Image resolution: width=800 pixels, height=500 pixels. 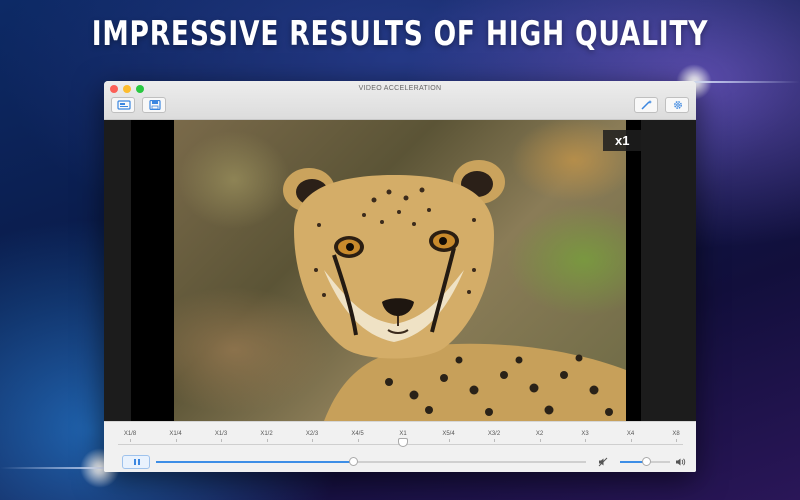 I want to click on volume-slider, so click(x=645, y=461).